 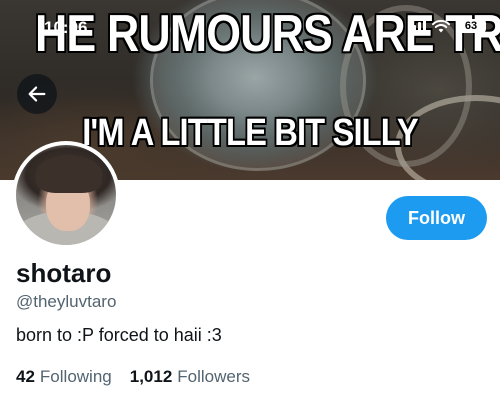 I want to click on banner-top-caption: HE RUMOURS ARE TRU, so click(x=267, y=34).